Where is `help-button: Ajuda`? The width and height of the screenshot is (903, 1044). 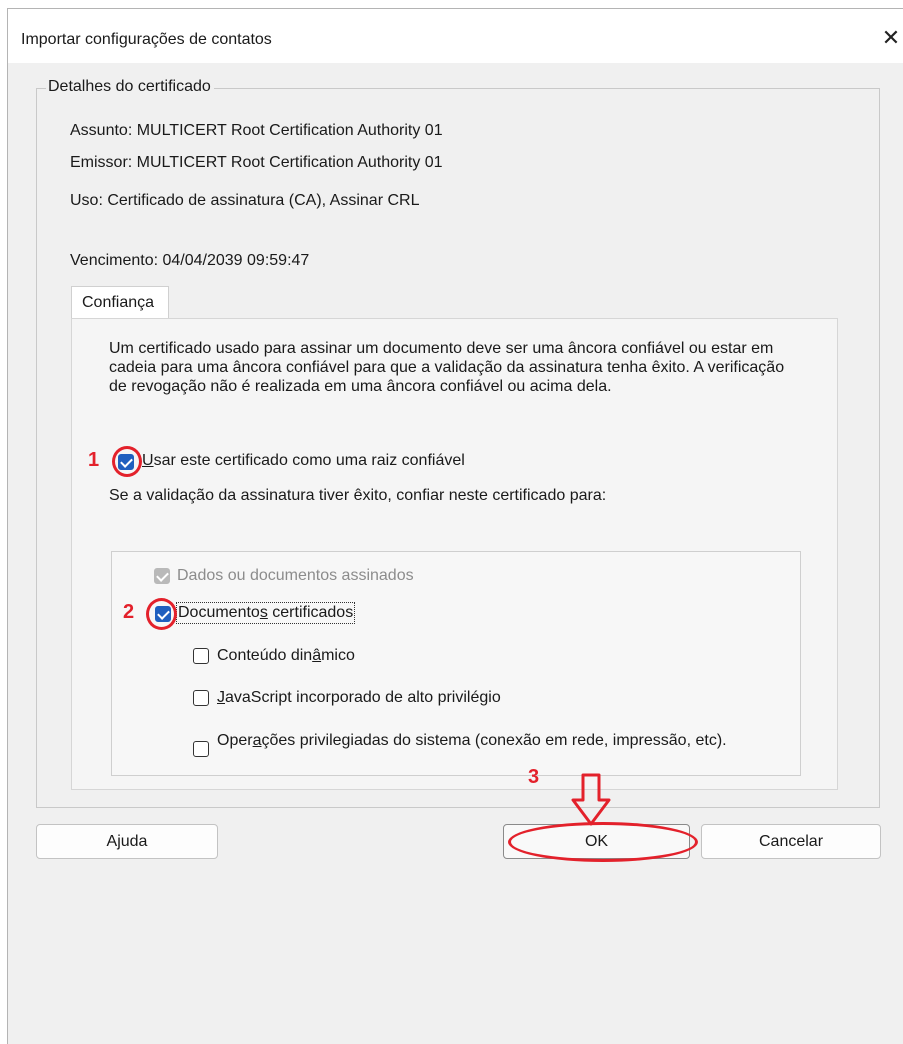 help-button: Ajuda is located at coordinates (127, 841).